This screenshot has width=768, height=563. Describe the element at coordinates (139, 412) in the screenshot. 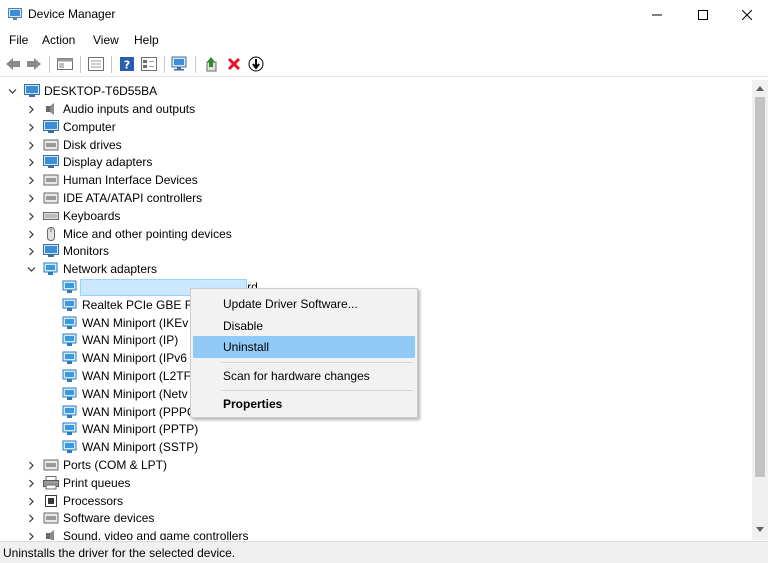

I see `tree-device: WAN Miniport (PPPC` at that location.